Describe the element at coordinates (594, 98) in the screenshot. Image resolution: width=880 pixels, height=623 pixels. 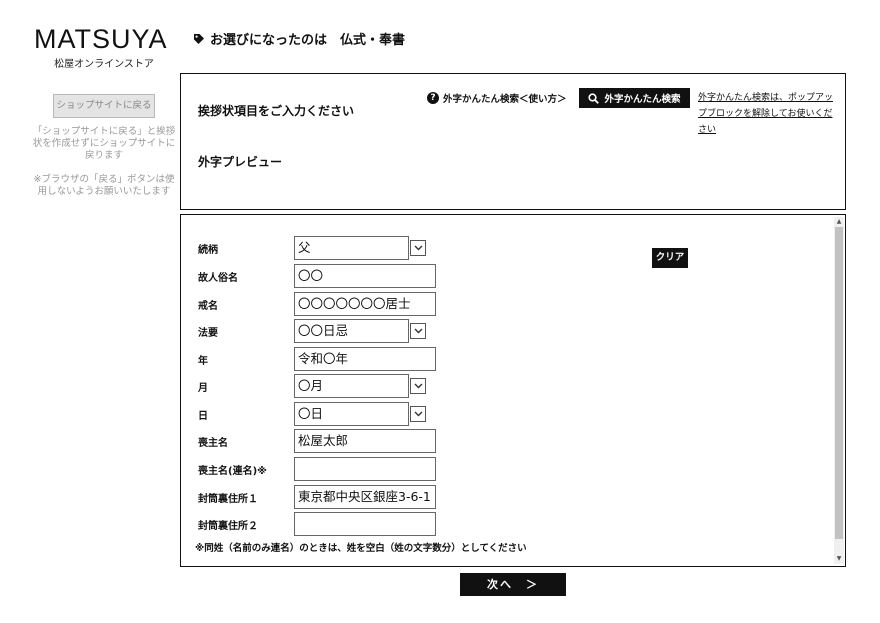
I see `search-icon` at that location.